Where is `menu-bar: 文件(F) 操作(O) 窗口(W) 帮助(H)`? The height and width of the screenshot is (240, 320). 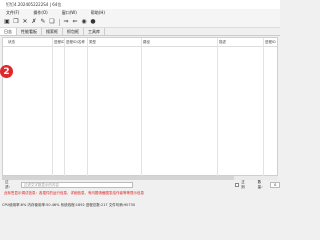 menu-bar: 文件(F) 操作(O) 窗口(W) 帮助(H) is located at coordinates (140, 13).